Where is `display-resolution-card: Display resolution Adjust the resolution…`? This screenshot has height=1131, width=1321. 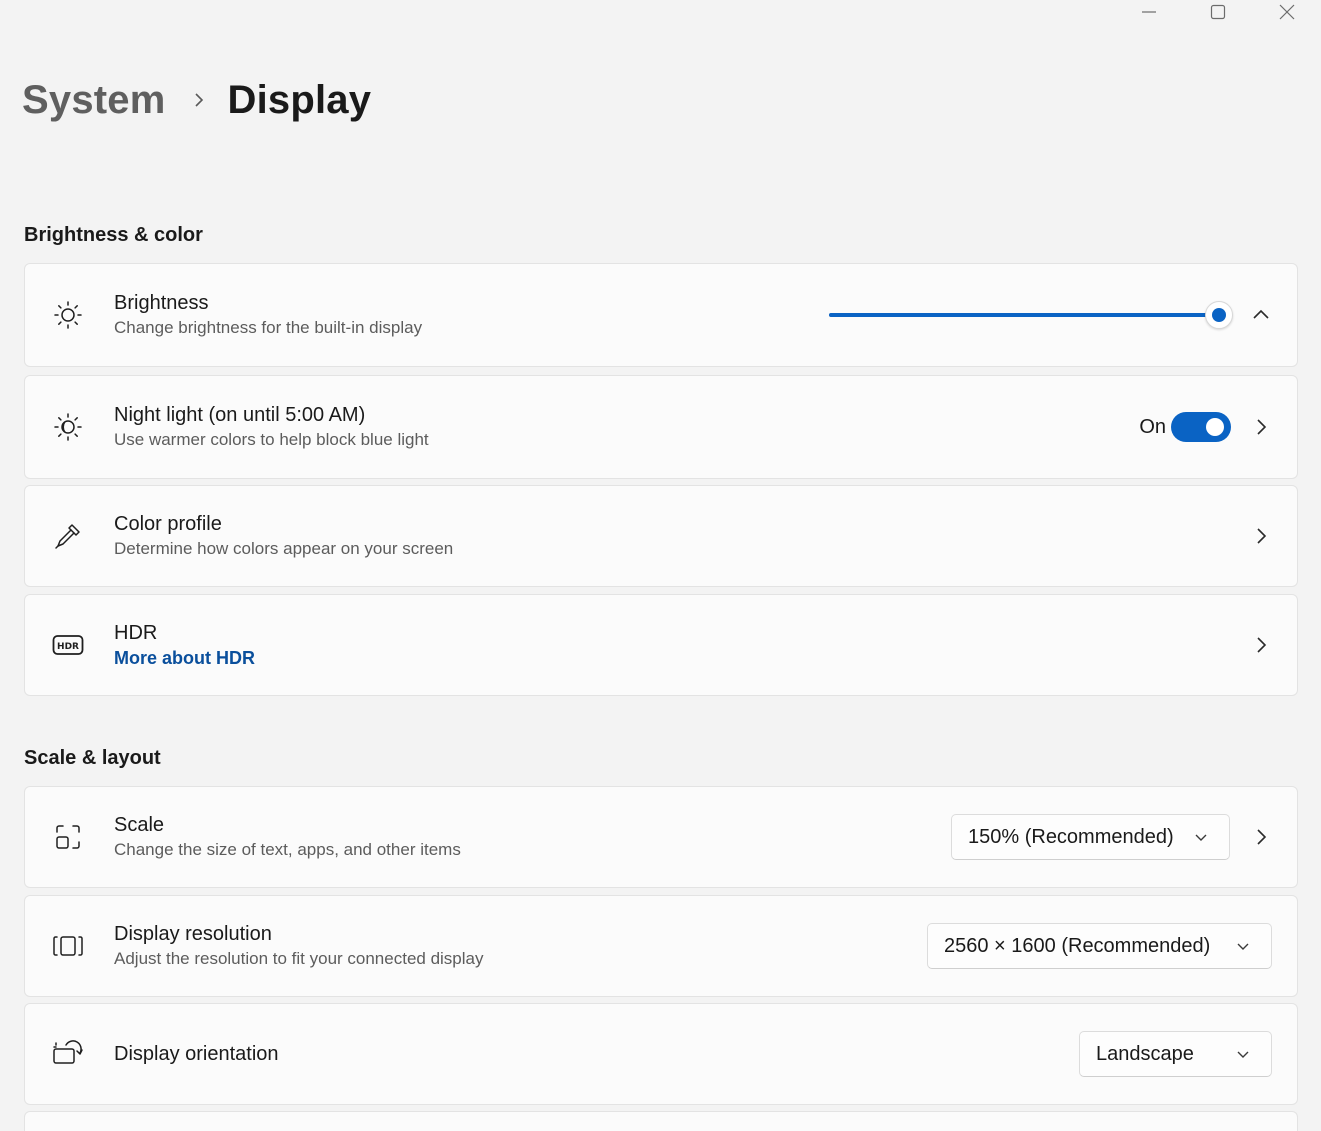
display-resolution-card: Display resolution Adjust the resolution… is located at coordinates (661, 946).